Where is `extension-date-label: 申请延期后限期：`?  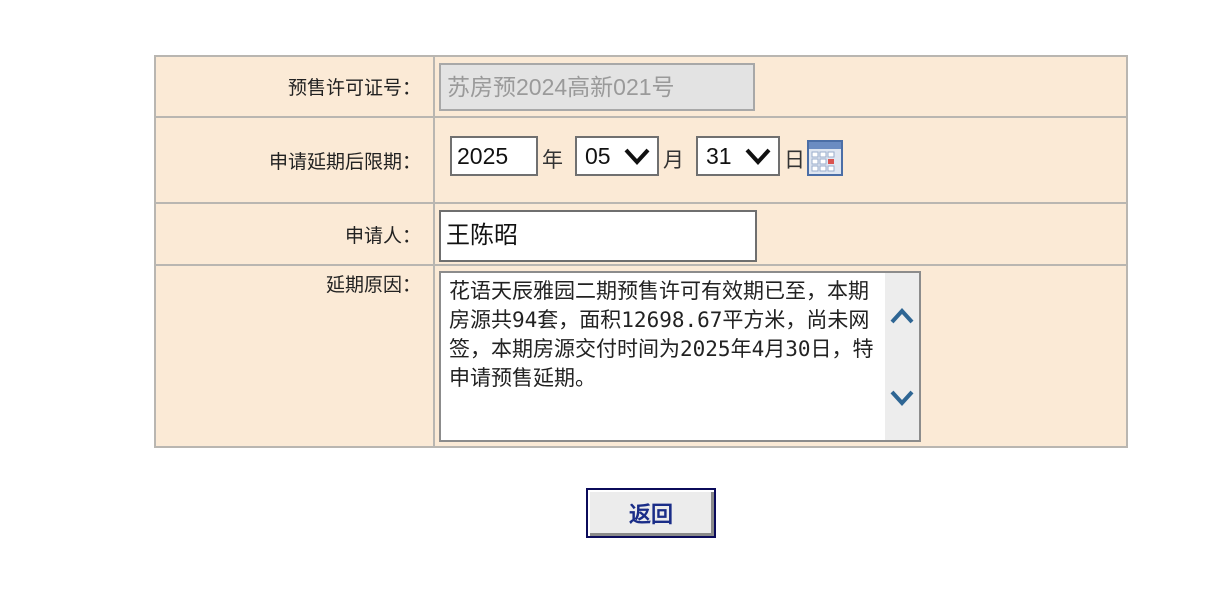 extension-date-label: 申请延期后限期： is located at coordinates (294, 160).